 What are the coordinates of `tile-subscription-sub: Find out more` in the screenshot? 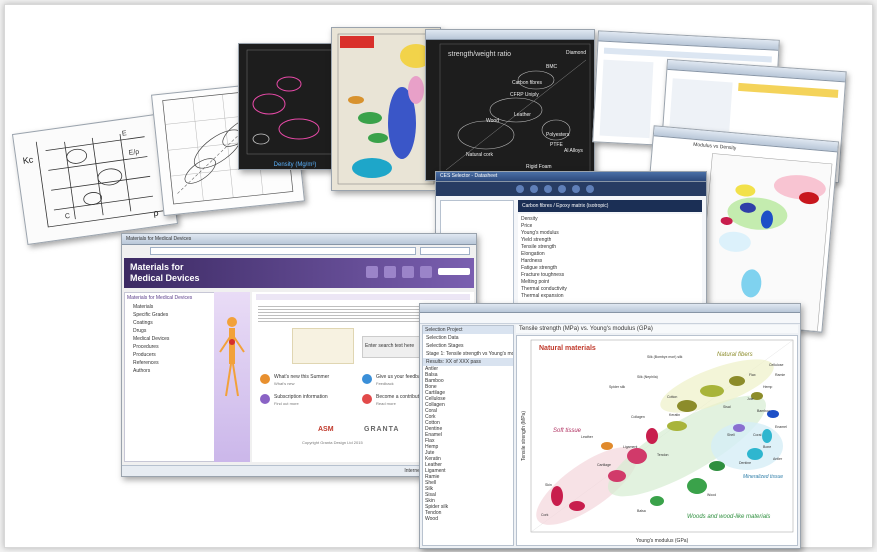 It's located at (286, 403).